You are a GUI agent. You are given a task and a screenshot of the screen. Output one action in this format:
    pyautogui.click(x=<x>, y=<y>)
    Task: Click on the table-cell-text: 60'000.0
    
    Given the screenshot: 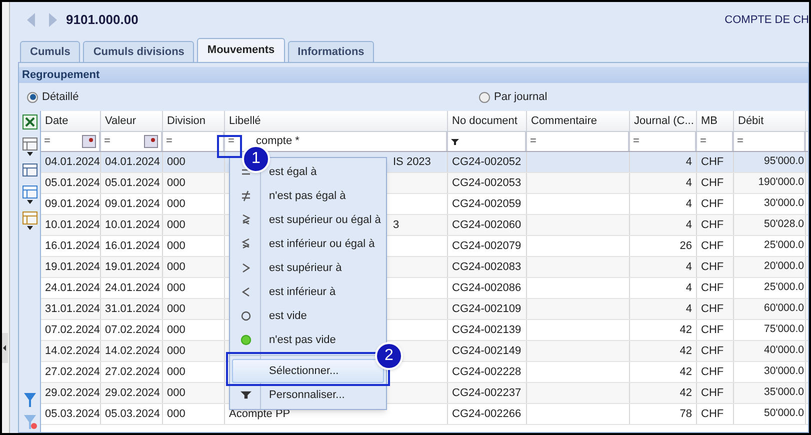 What is the action you would take?
    pyautogui.click(x=784, y=308)
    